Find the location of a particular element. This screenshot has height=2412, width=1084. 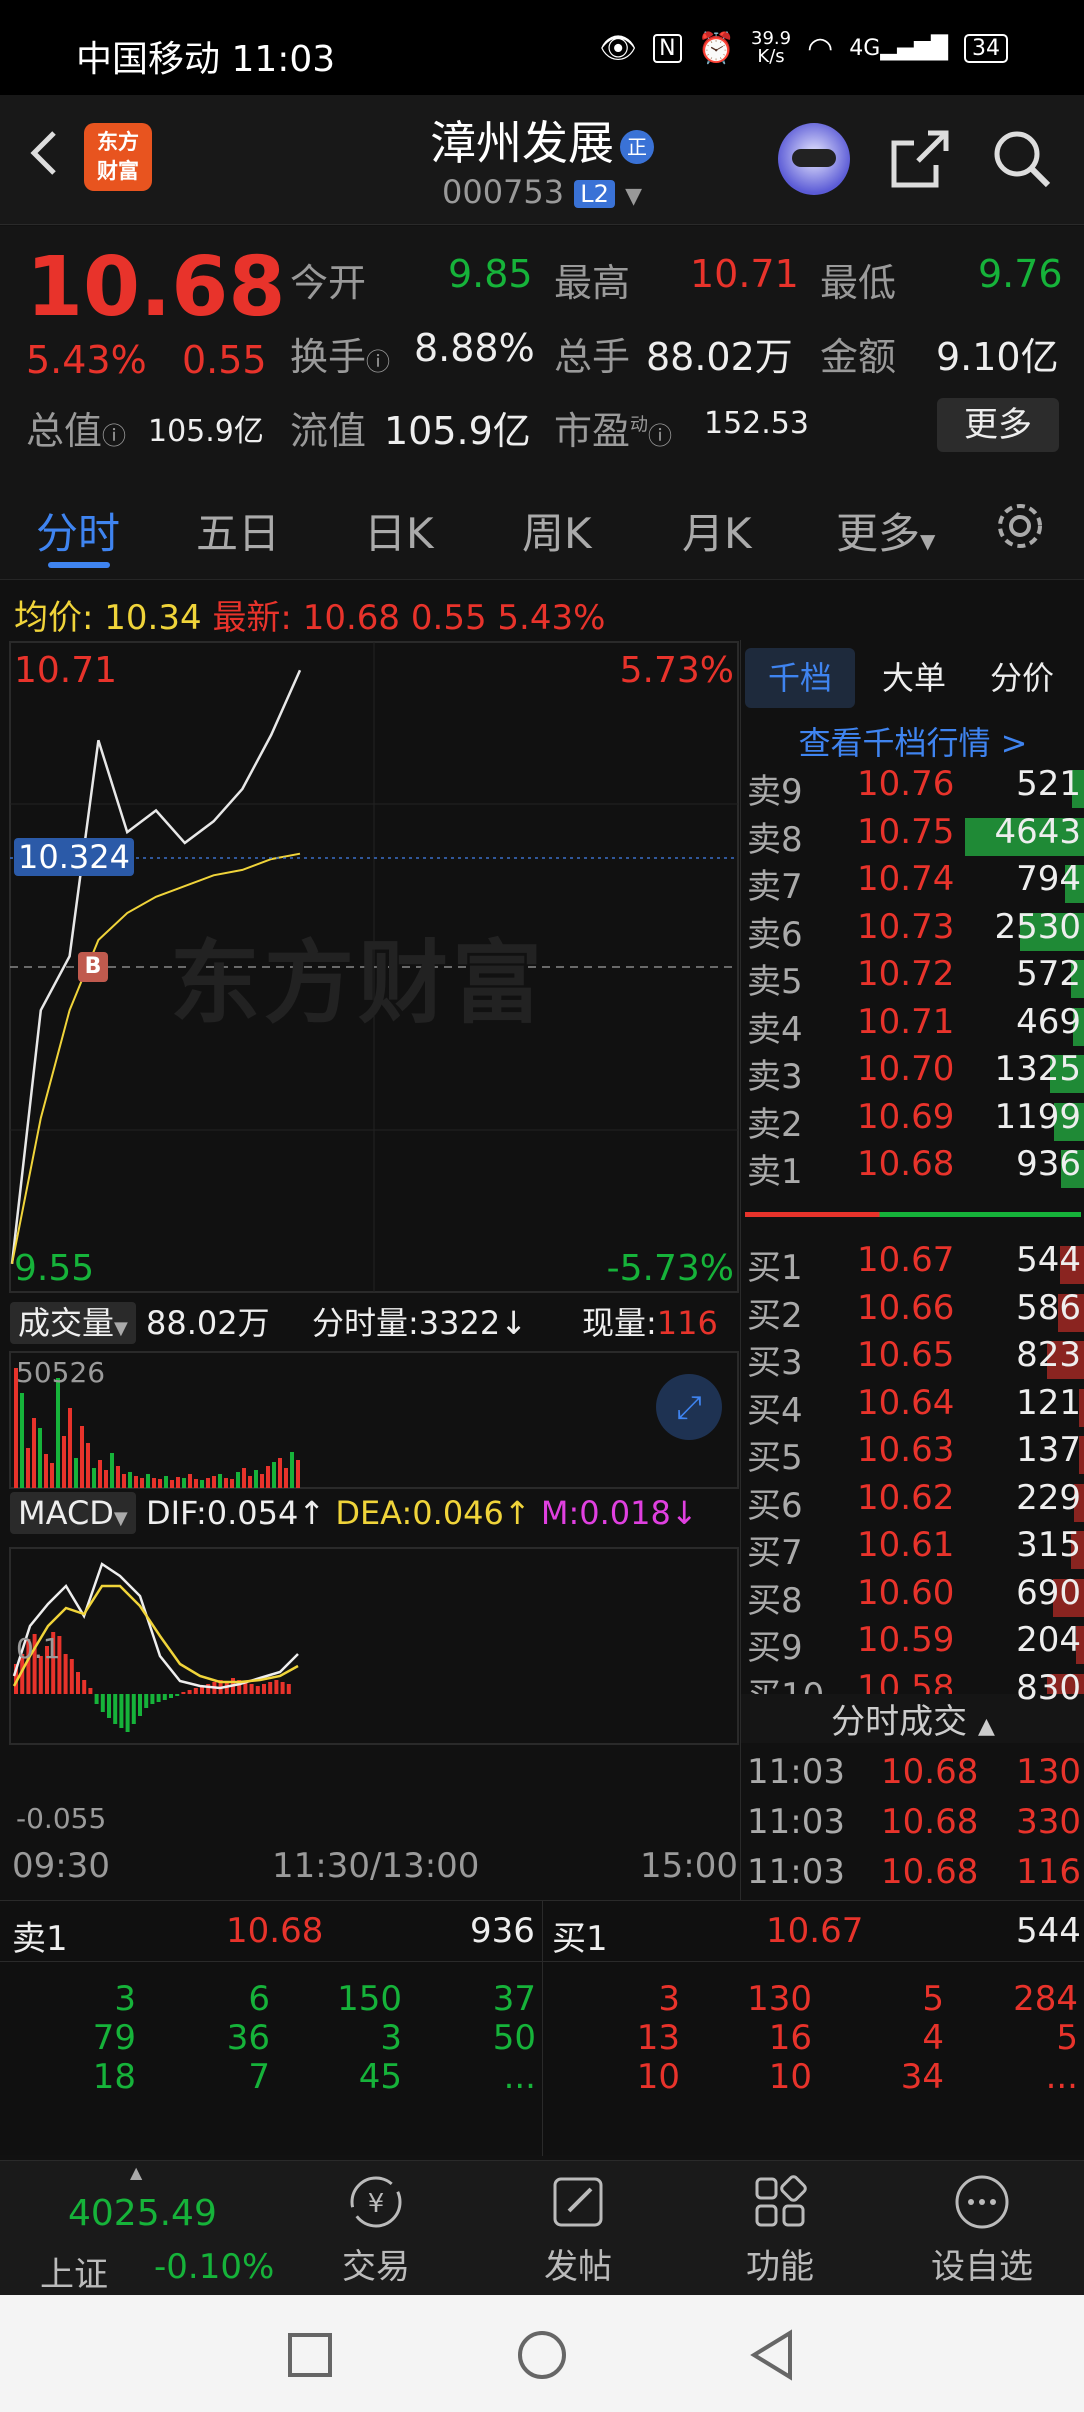

buy-queue-cell: 5 is located at coordinates (933, 1999).